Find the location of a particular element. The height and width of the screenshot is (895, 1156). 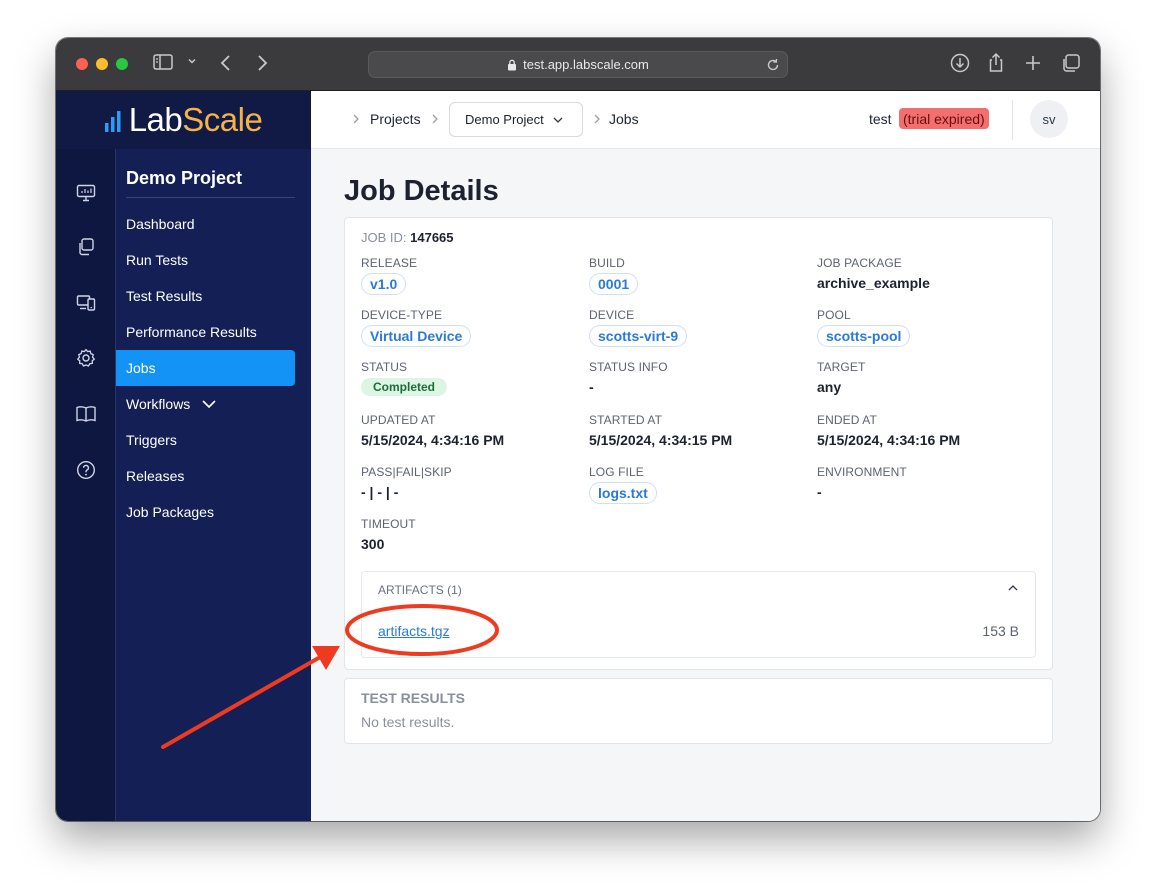

share-icon is located at coordinates (996, 63).